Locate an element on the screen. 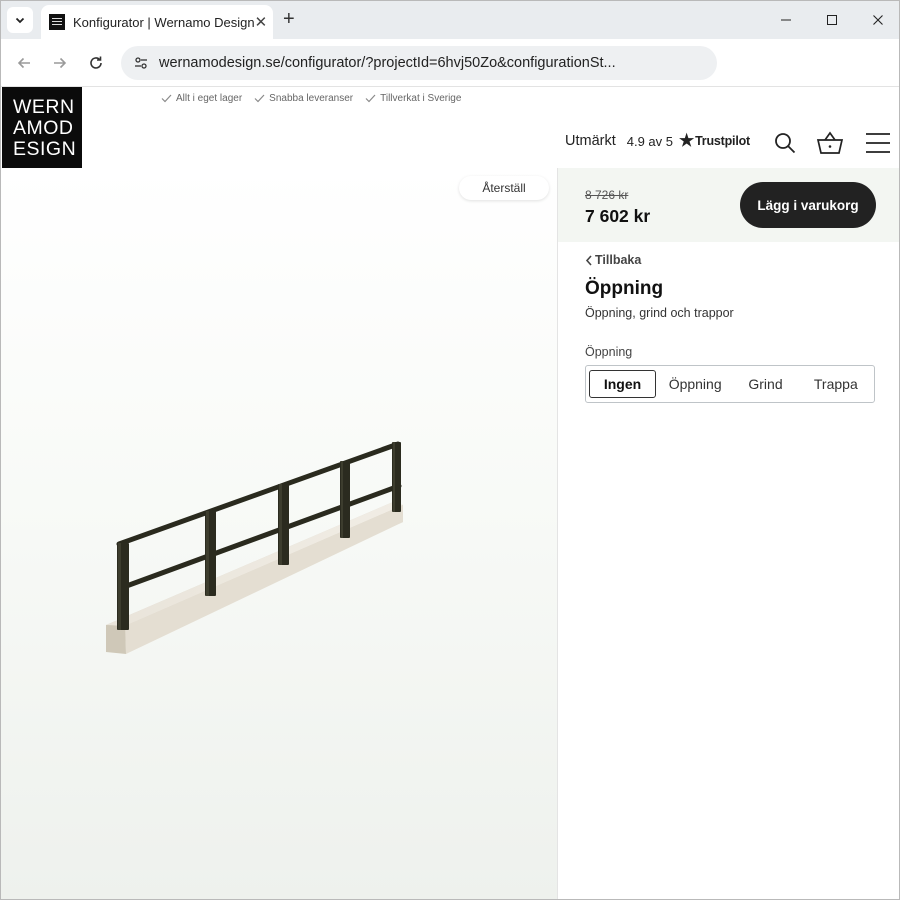  usp-item: Allt i eget lager is located at coordinates (201, 98).